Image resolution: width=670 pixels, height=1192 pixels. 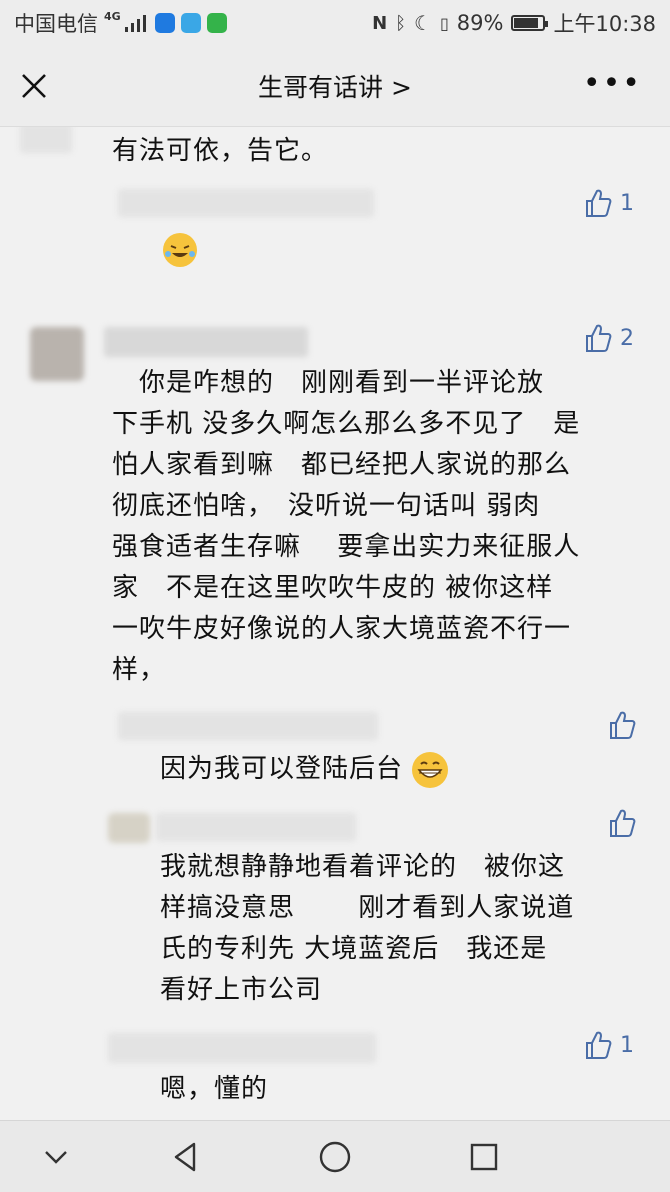 I want to click on comment-line: 你是咋想的 刚刚看到一半评论放, so click(x=328, y=383).